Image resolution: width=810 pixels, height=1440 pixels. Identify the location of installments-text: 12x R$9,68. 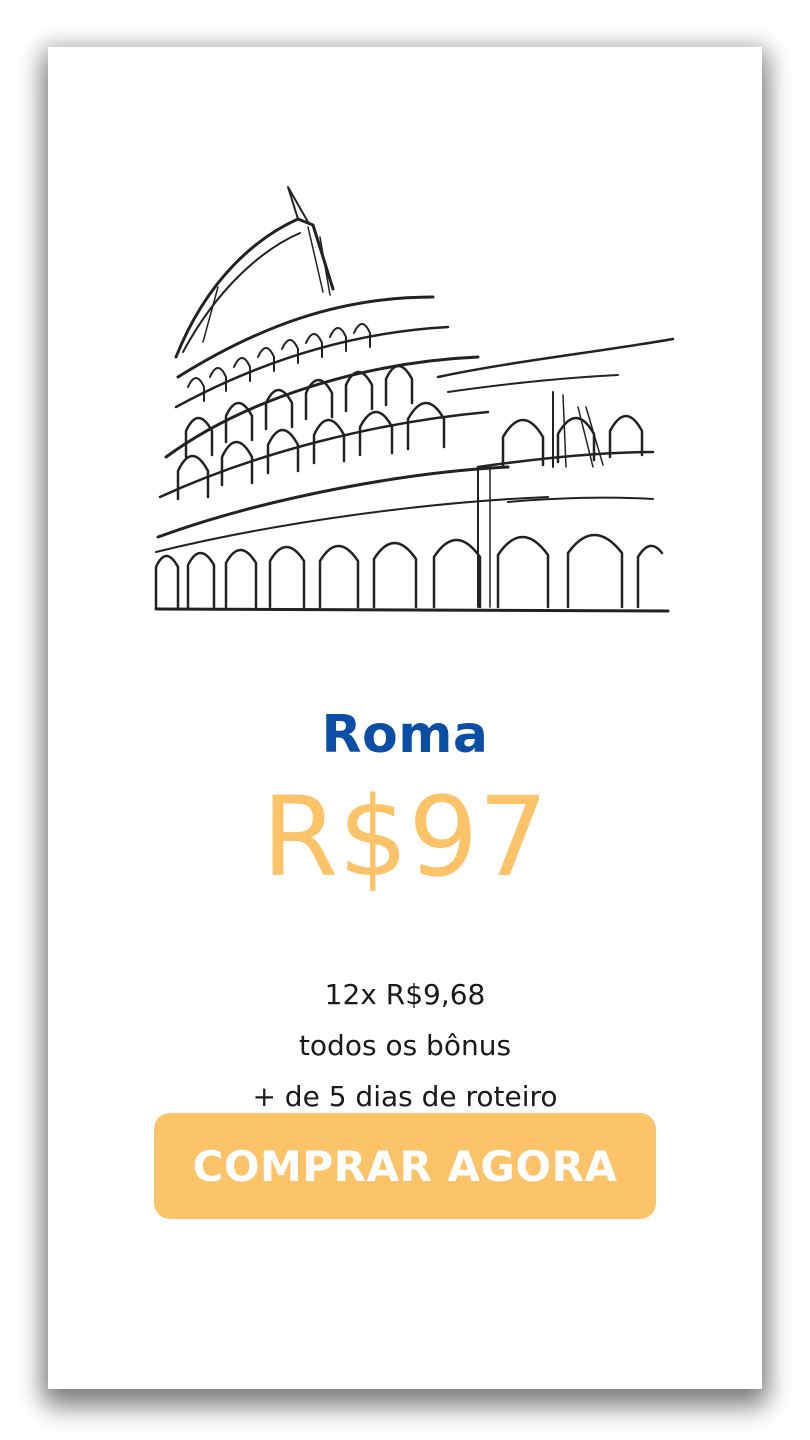
(405, 994).